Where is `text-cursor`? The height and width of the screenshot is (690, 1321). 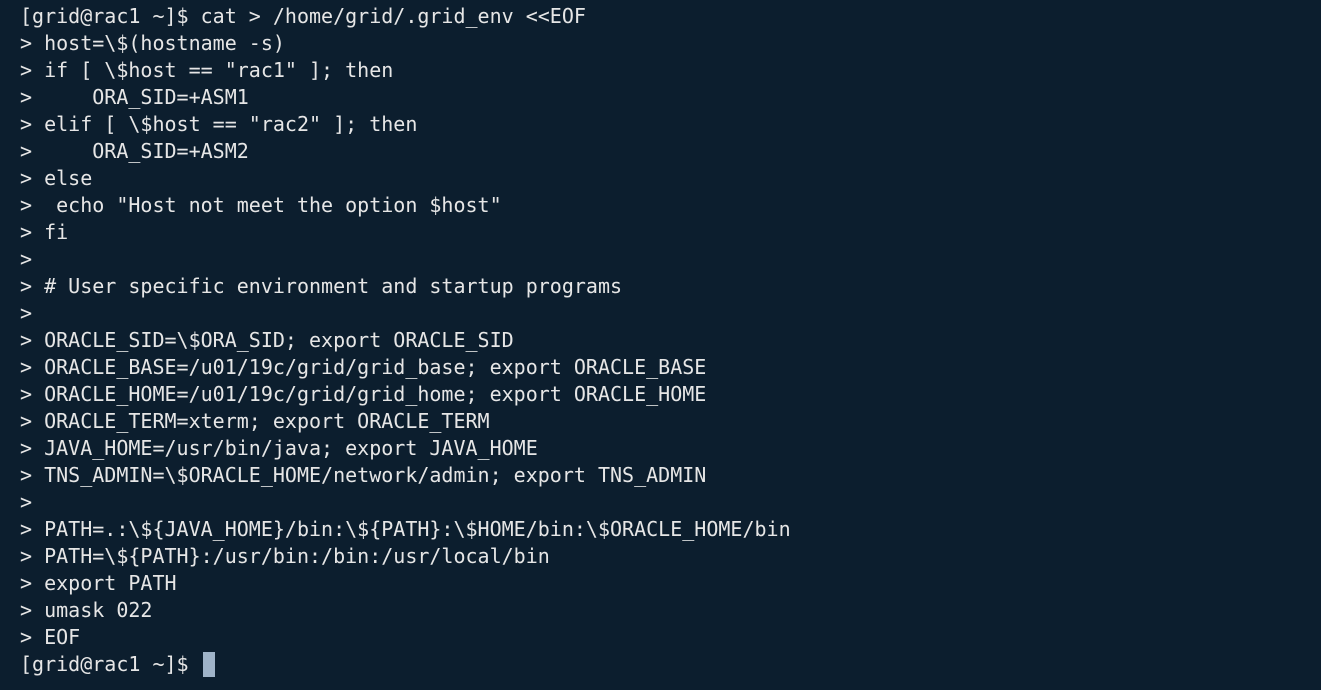 text-cursor is located at coordinates (208, 664).